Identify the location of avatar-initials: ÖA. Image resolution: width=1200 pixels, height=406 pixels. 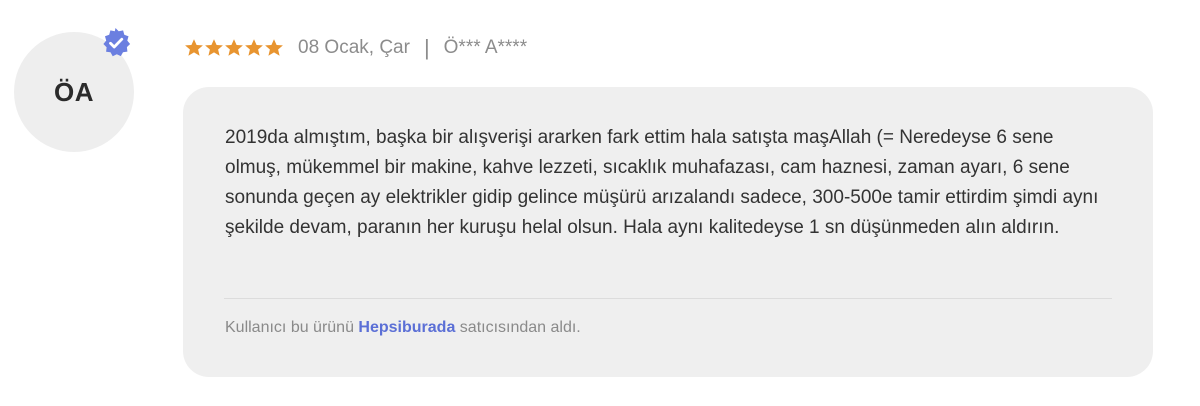
(74, 91).